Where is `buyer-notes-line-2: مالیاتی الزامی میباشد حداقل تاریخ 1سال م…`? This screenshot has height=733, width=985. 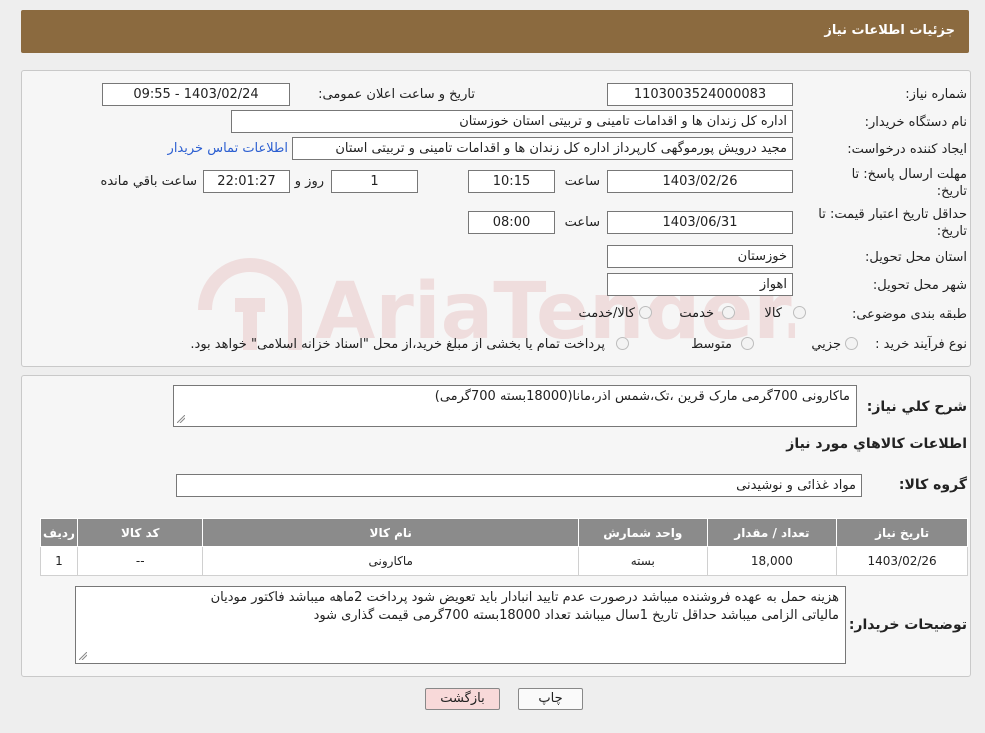
buyer-notes-line-2: مالیاتی الزامی میباشد حداقل تاریخ 1سال م… is located at coordinates (576, 615).